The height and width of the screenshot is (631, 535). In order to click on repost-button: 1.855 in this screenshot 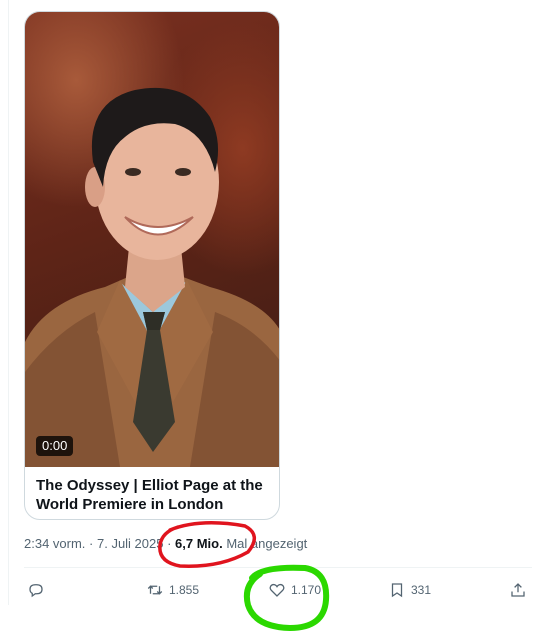, I will do `click(172, 590)`.